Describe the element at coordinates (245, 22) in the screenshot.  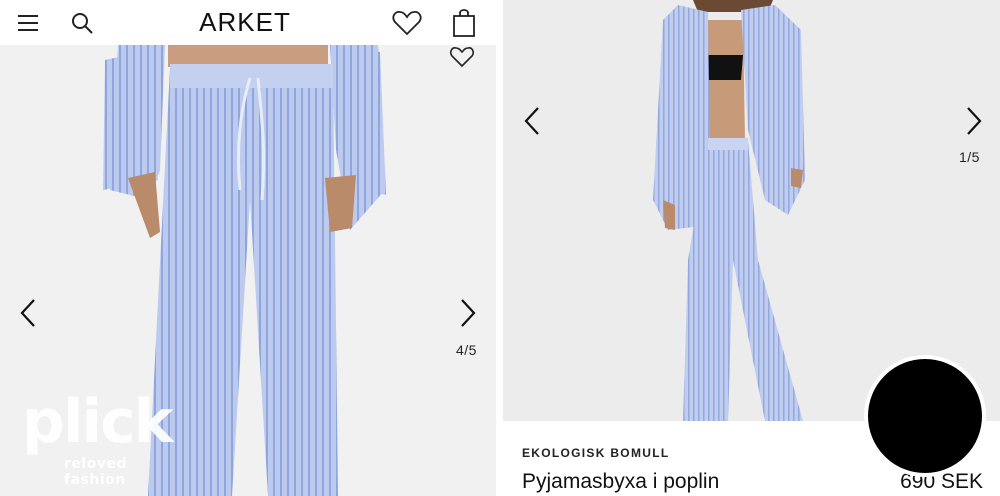
I see `brand-logo: ARKET` at that location.